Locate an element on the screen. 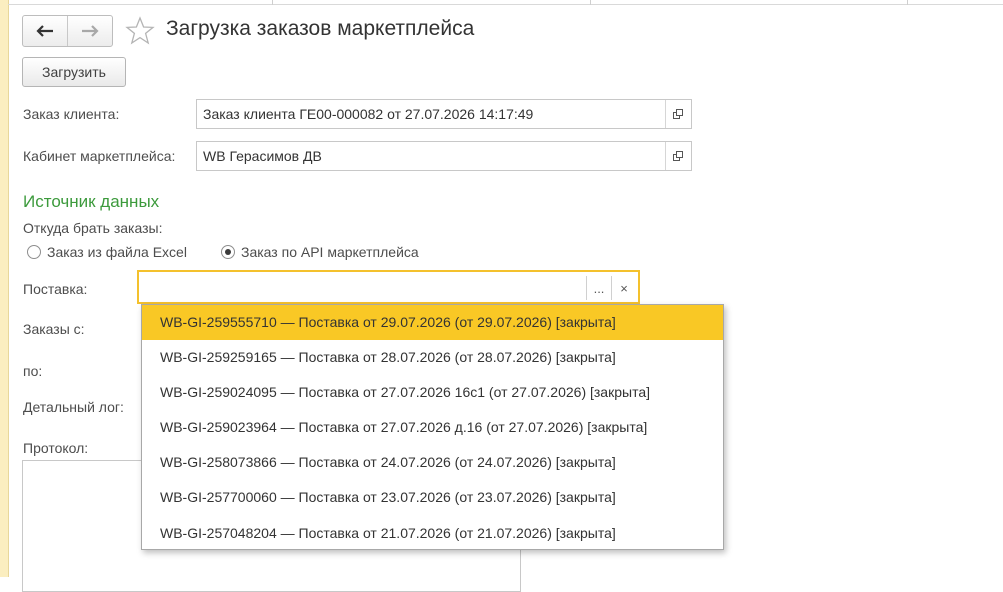  page-title: Загрузка заказов маркетплейса is located at coordinates (320, 28).